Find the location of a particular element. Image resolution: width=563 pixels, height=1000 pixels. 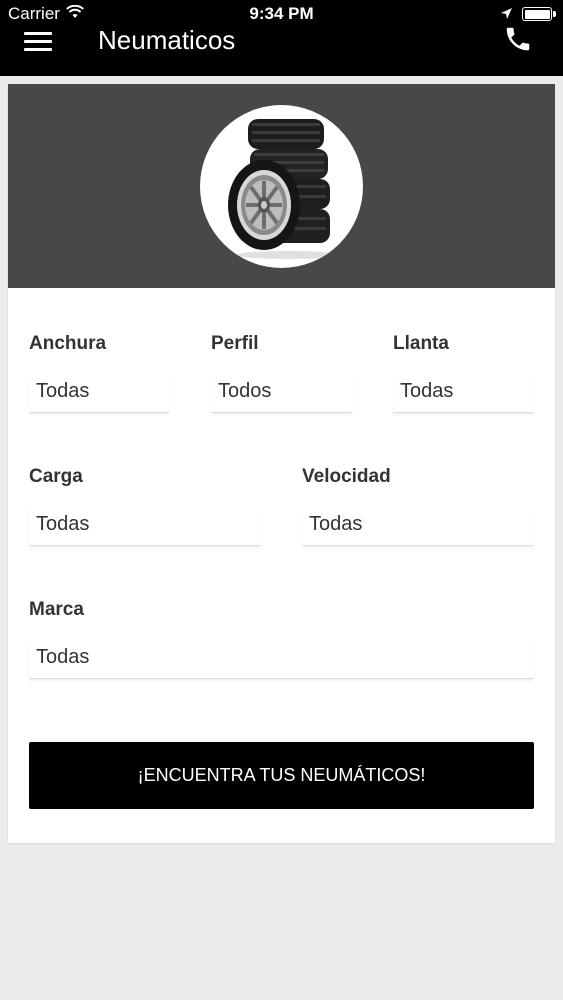

llanta-label: Llanta is located at coordinates (421, 343).